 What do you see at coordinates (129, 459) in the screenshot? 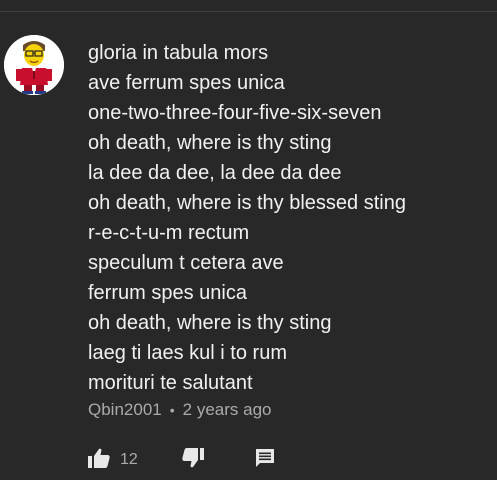
I see `like-count: 12` at bounding box center [129, 459].